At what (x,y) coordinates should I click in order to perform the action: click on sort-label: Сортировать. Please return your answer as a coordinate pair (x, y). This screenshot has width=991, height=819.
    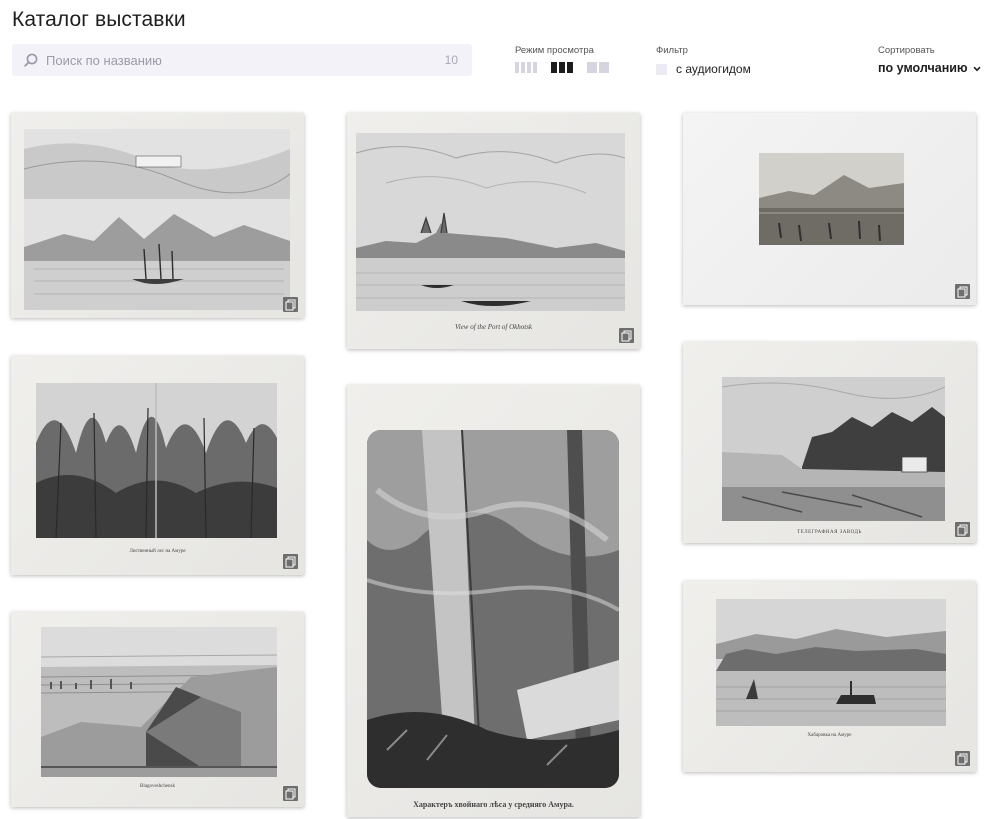
    Looking at the image, I should click on (906, 50).